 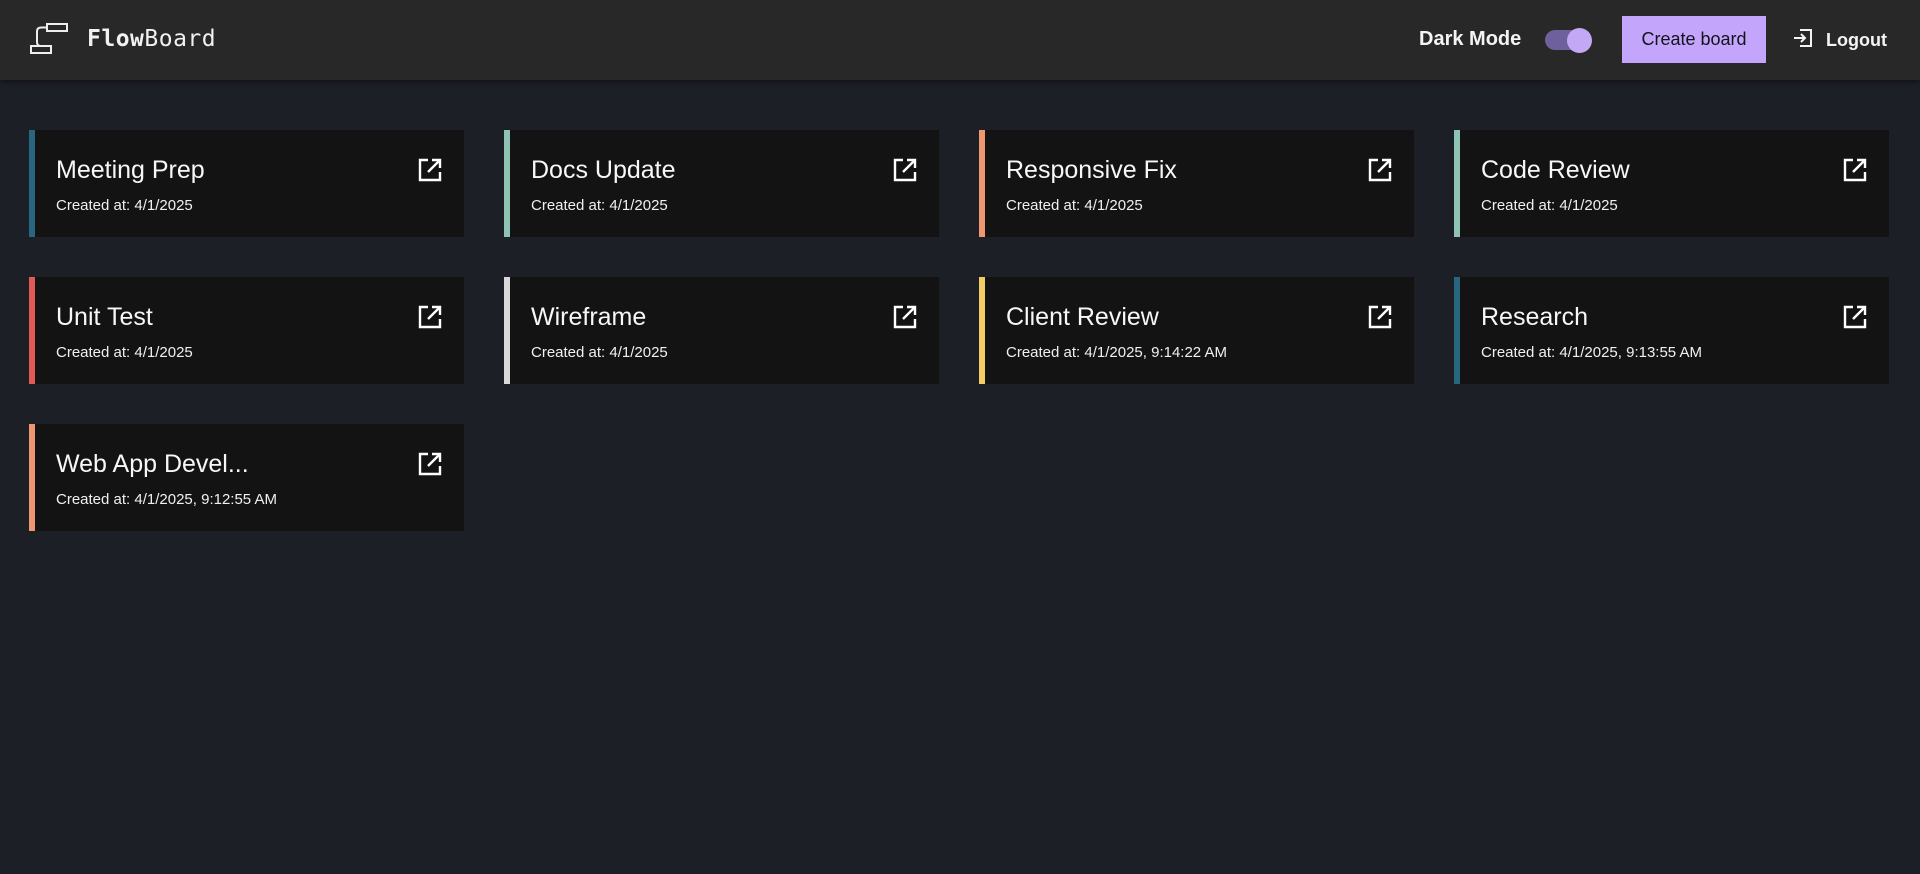 What do you see at coordinates (721, 330) in the screenshot?
I see `board-card: Wireframe Created at: 4/1/2025` at bounding box center [721, 330].